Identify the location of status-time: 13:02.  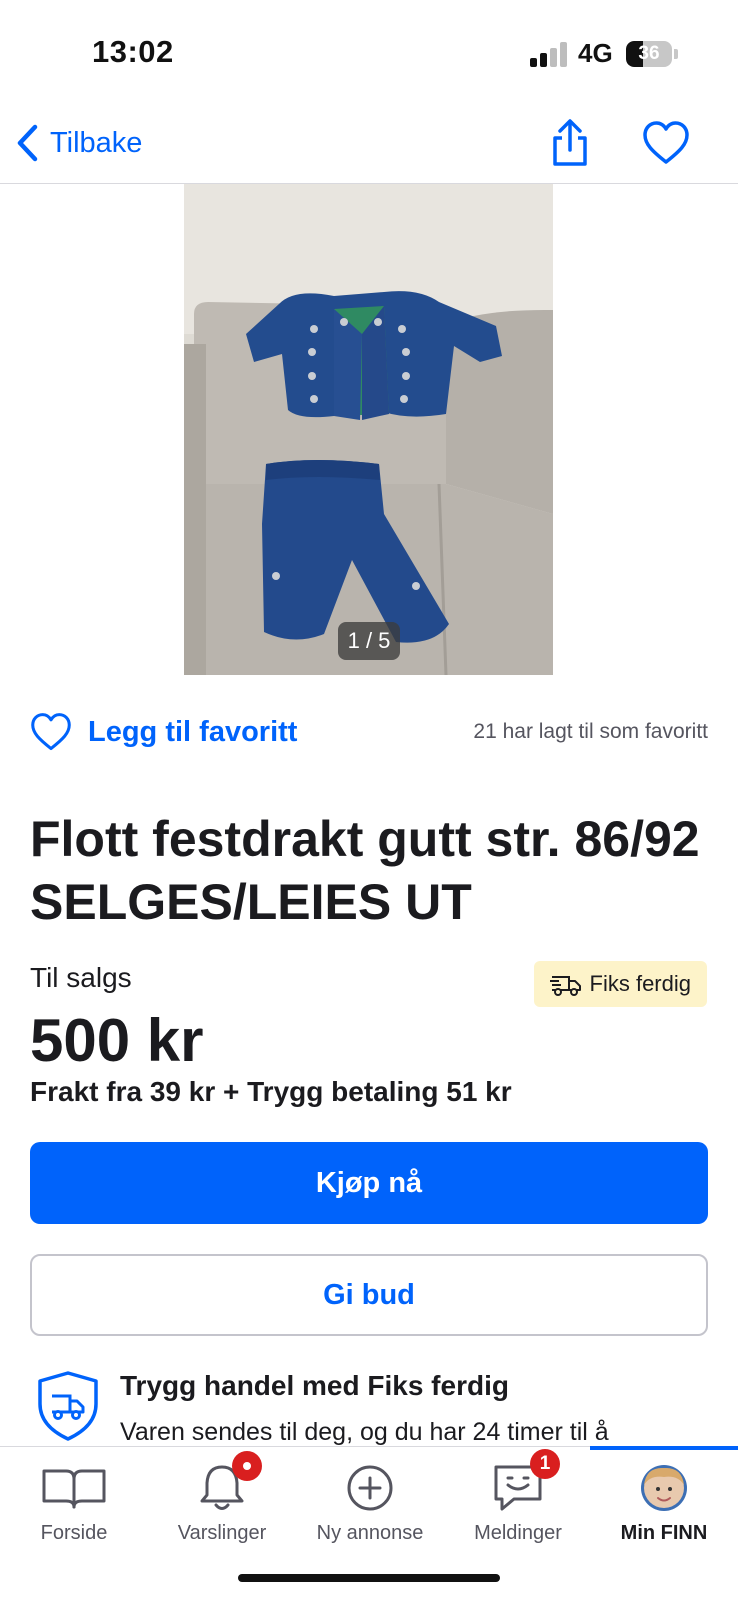
(133, 51).